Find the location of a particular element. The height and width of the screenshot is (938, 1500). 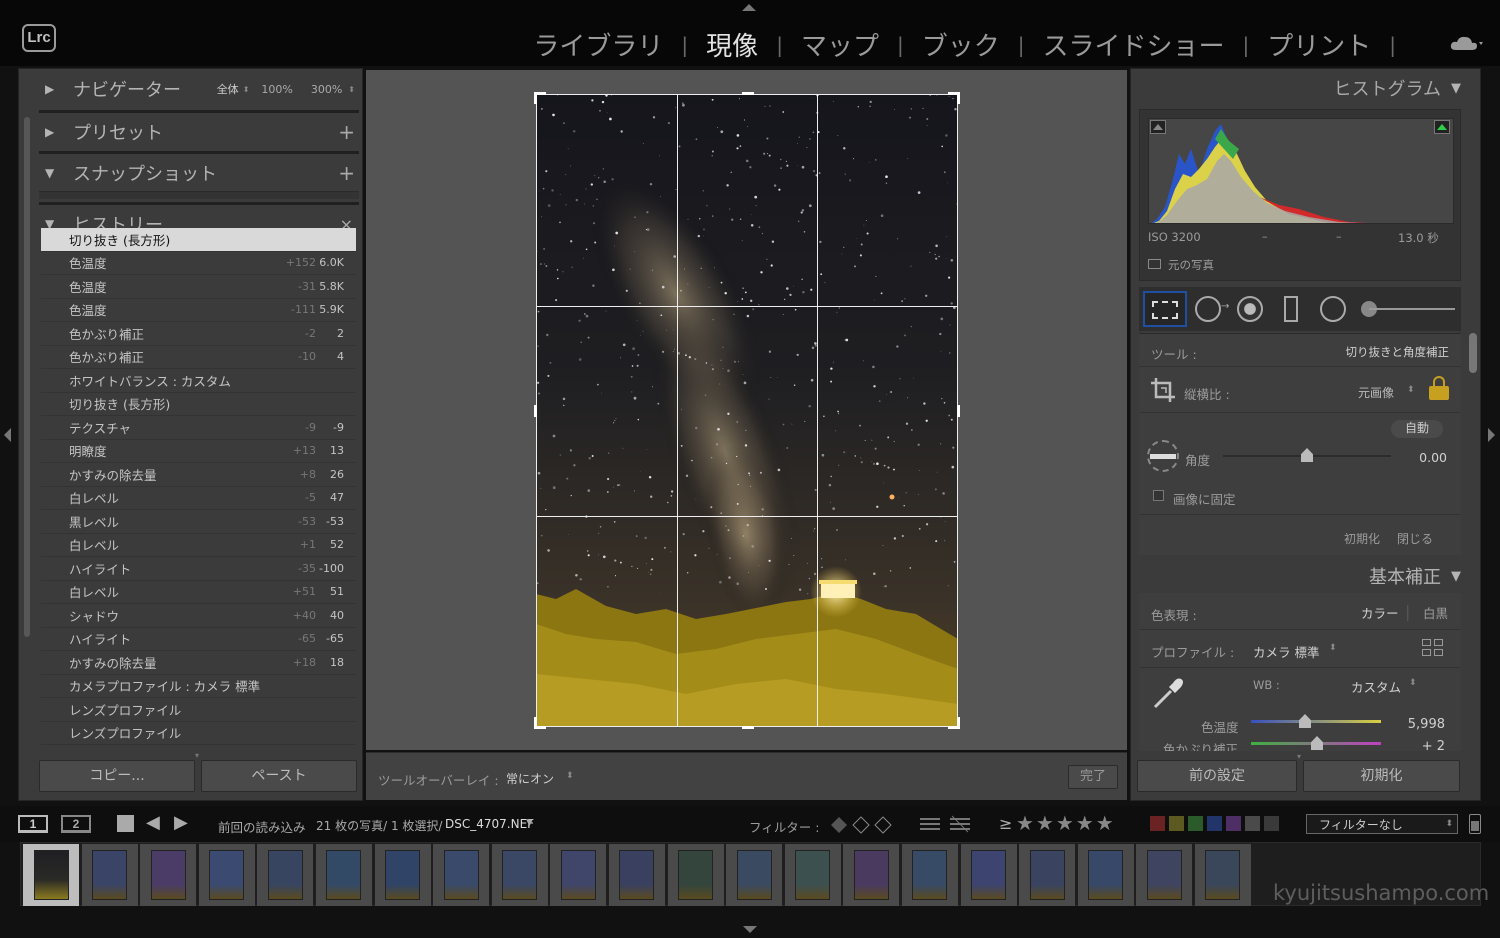

angle-slider is located at coordinates (1307, 456).